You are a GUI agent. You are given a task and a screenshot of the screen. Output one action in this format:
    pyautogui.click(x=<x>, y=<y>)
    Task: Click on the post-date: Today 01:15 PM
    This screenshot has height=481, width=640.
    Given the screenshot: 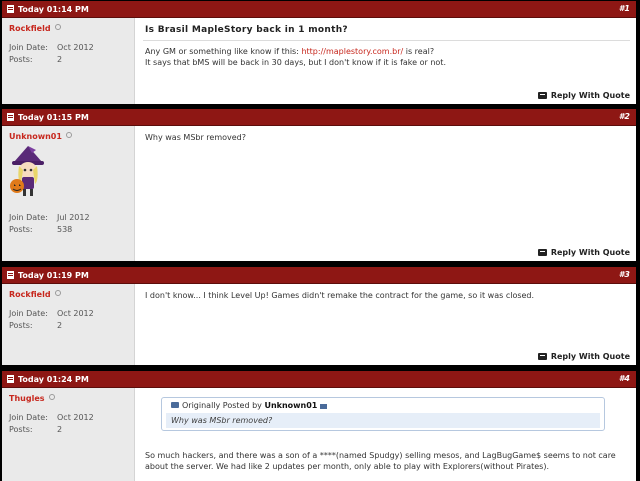 What is the action you would take?
    pyautogui.click(x=53, y=117)
    